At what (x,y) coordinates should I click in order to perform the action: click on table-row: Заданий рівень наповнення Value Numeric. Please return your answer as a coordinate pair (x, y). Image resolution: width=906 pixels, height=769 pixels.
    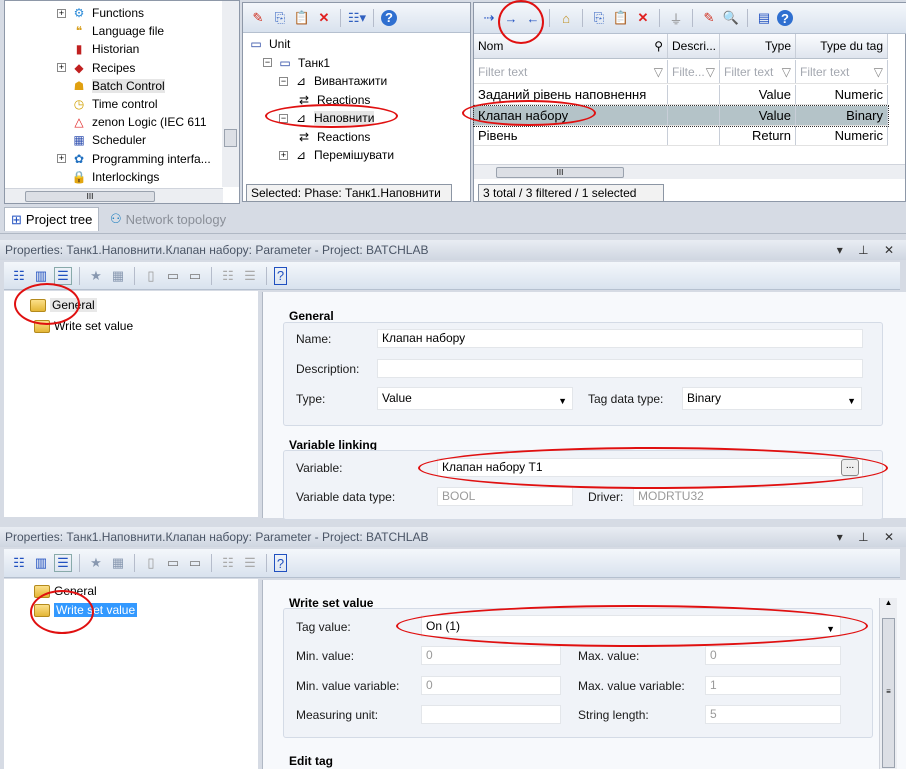
    Looking at the image, I should click on (681, 95).